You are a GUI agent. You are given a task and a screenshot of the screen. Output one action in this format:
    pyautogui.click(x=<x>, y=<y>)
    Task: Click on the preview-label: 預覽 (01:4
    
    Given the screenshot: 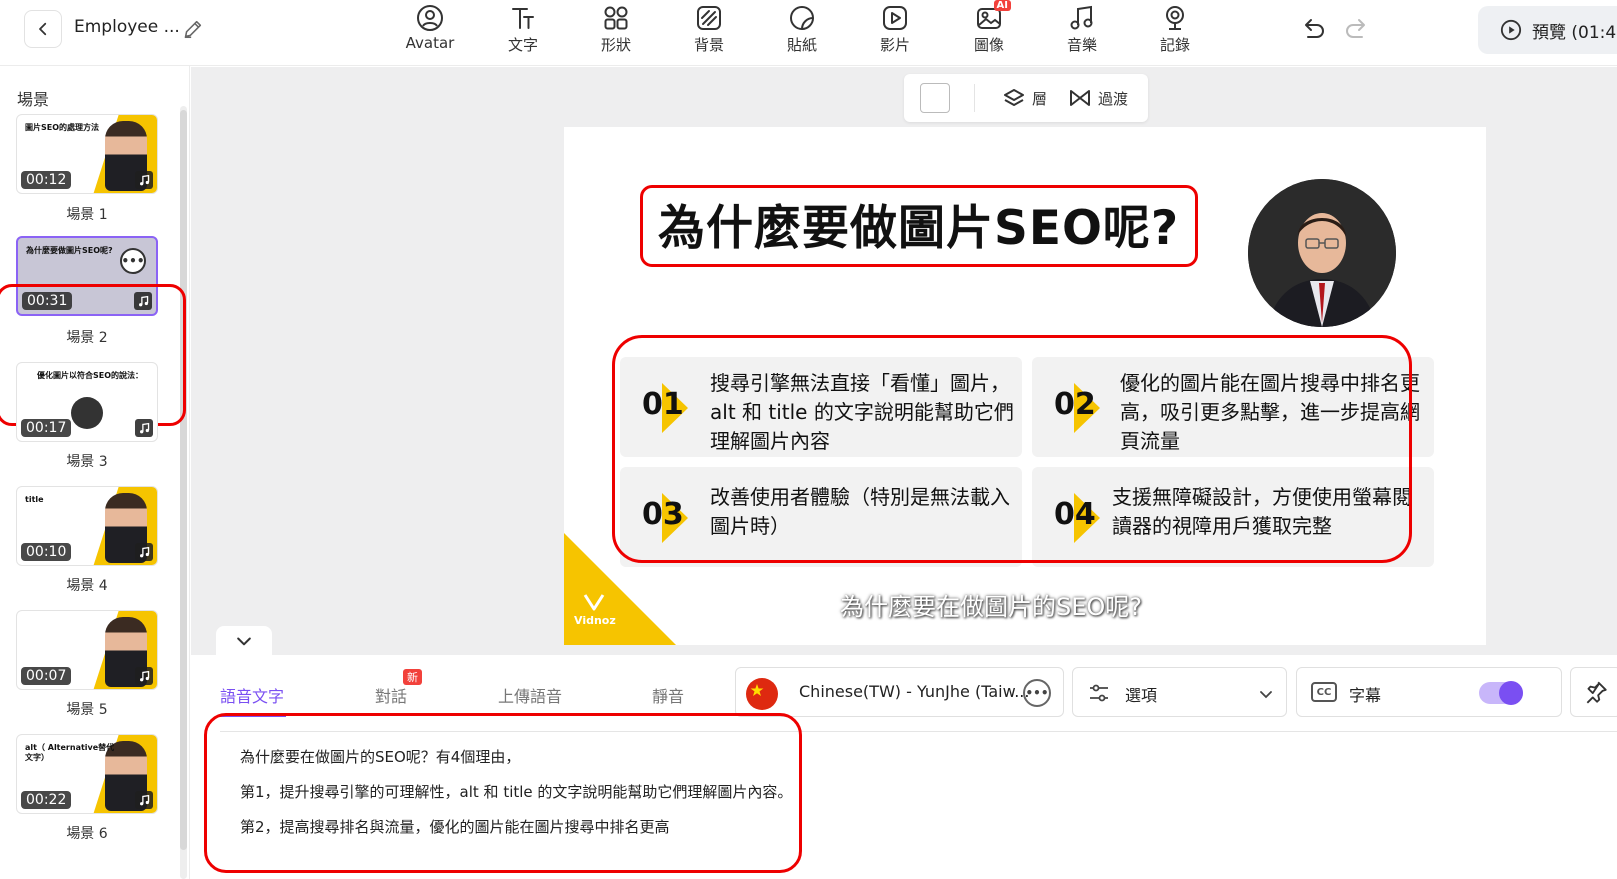 What is the action you would take?
    pyautogui.click(x=1574, y=32)
    